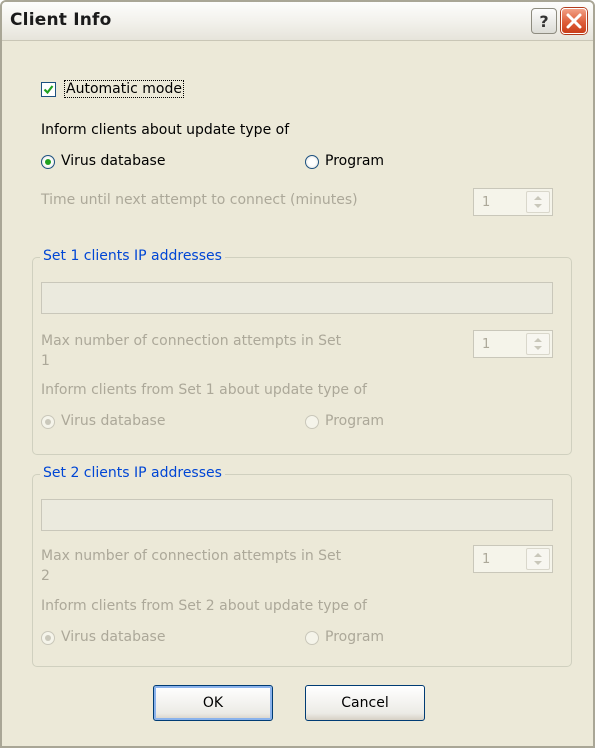  I want to click on set-1-max-attempts-label-line1: Max number of connection attempts in Set, so click(191, 341).